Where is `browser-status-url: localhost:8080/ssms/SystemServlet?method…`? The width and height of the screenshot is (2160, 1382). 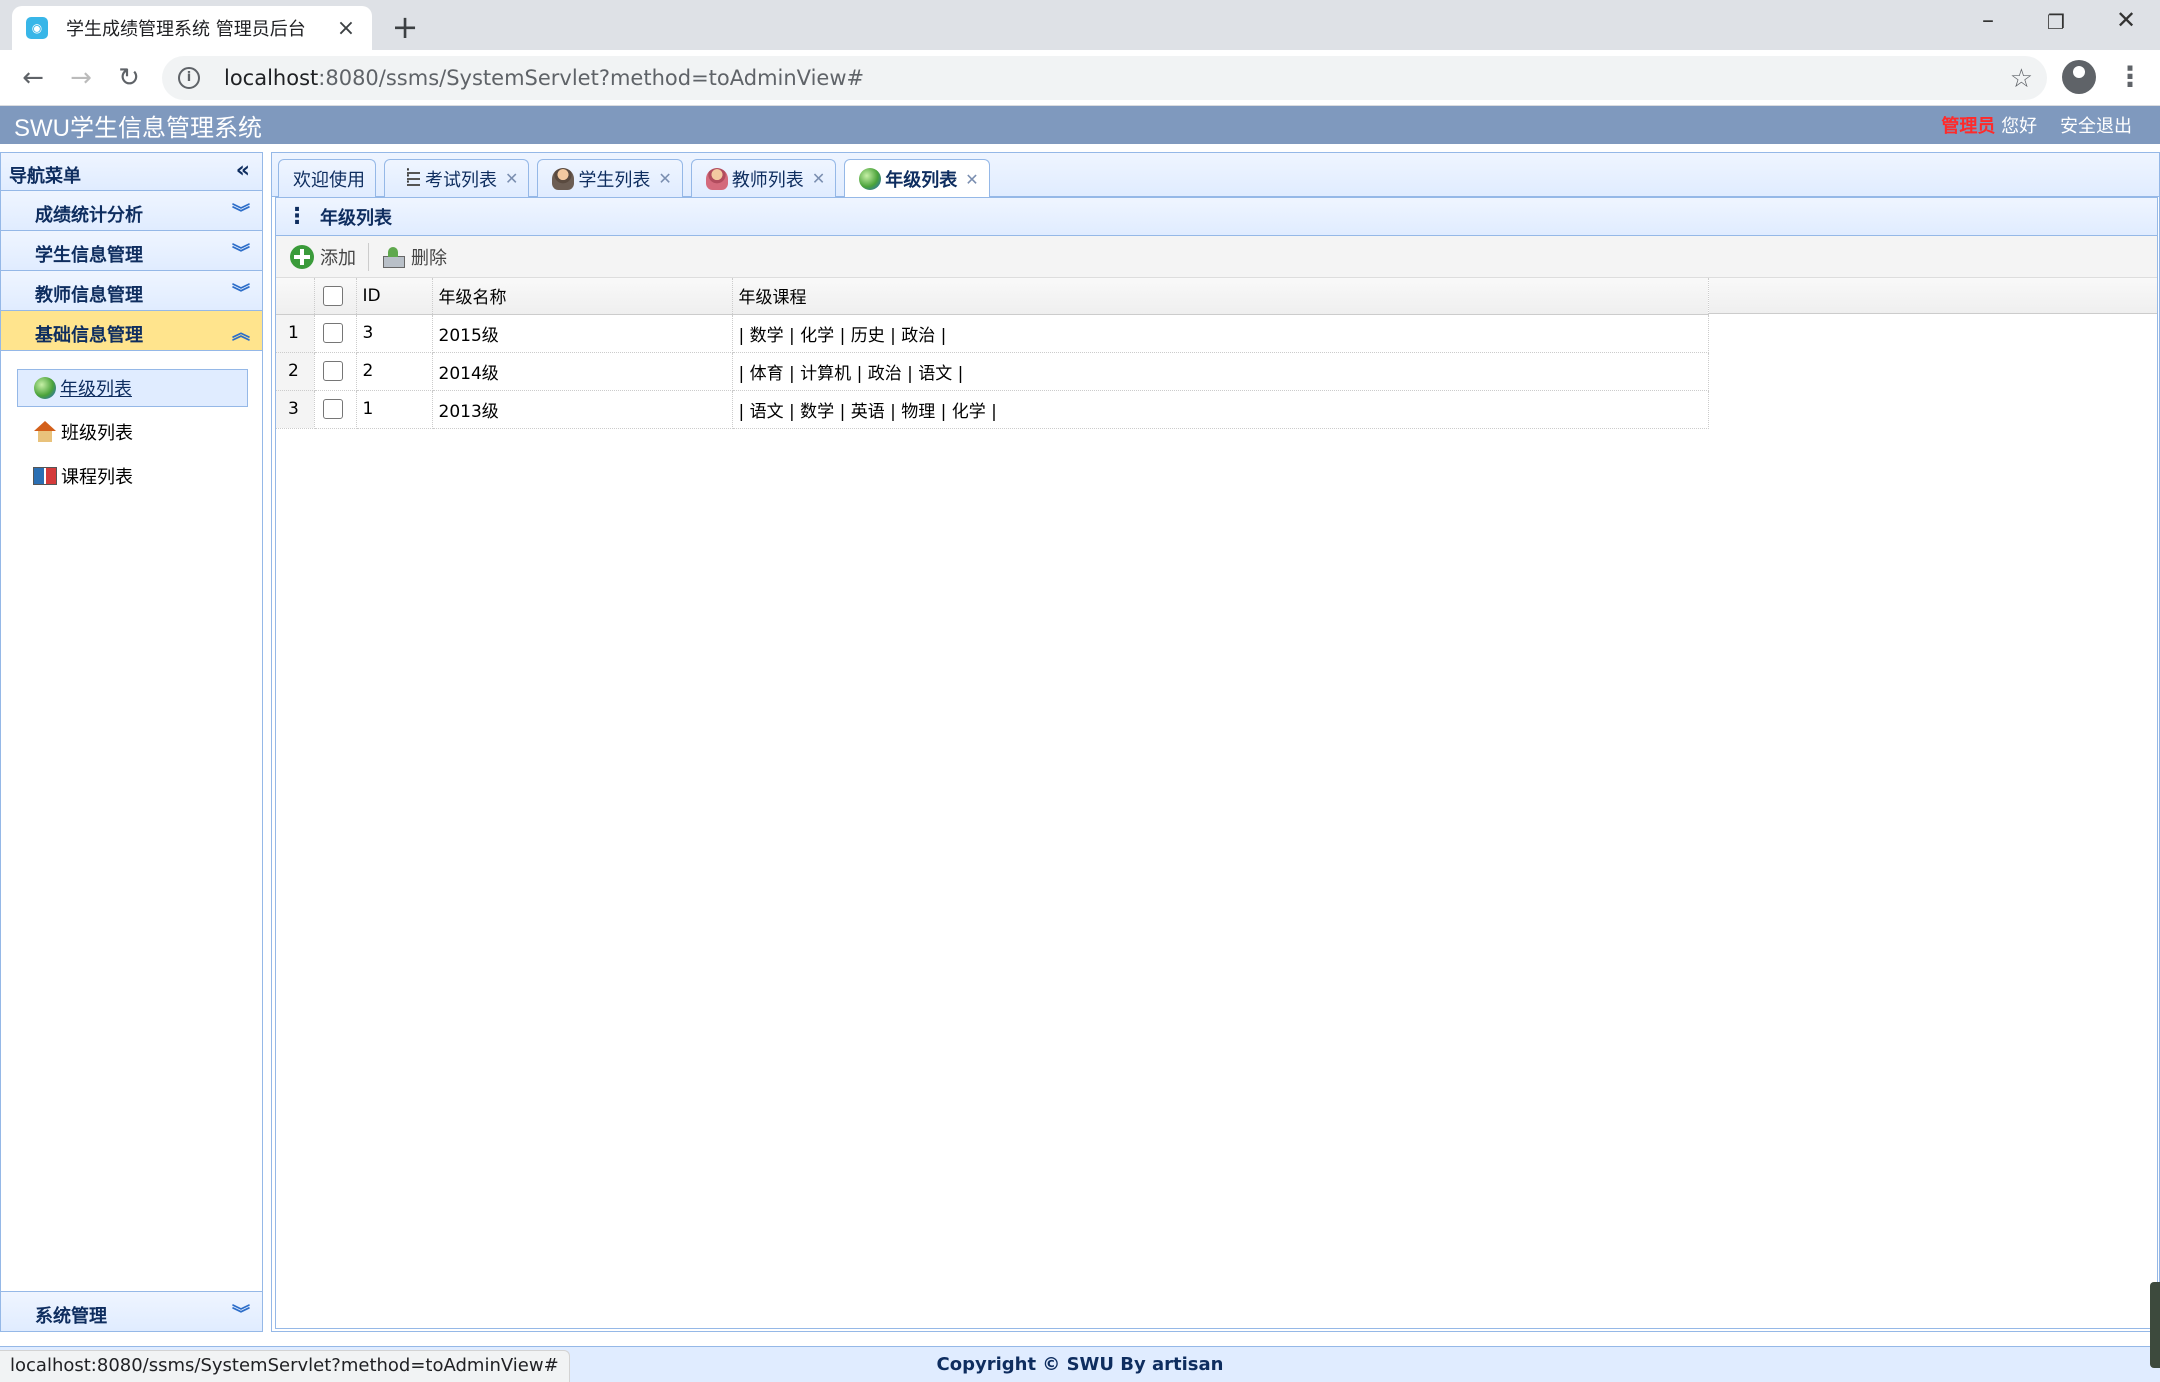
browser-status-url: localhost:8080/ssms/SystemServlet?method… is located at coordinates (285, 1366).